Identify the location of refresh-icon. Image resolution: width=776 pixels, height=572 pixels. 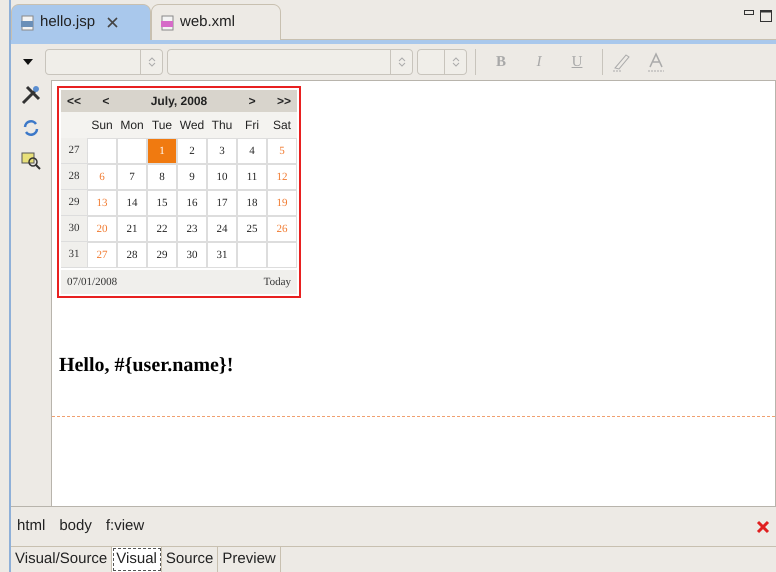
(31, 128).